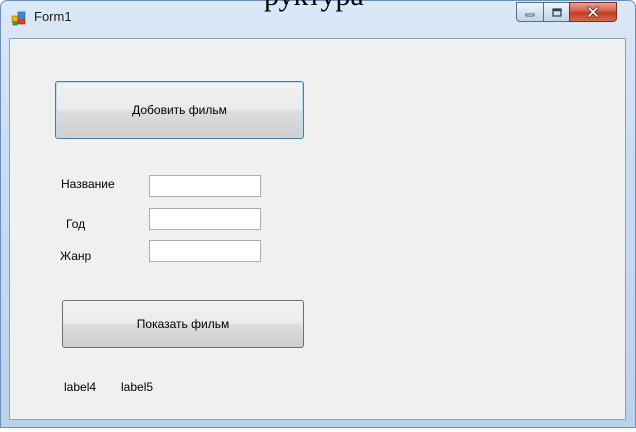  I want to click on genre-input, so click(205, 251).